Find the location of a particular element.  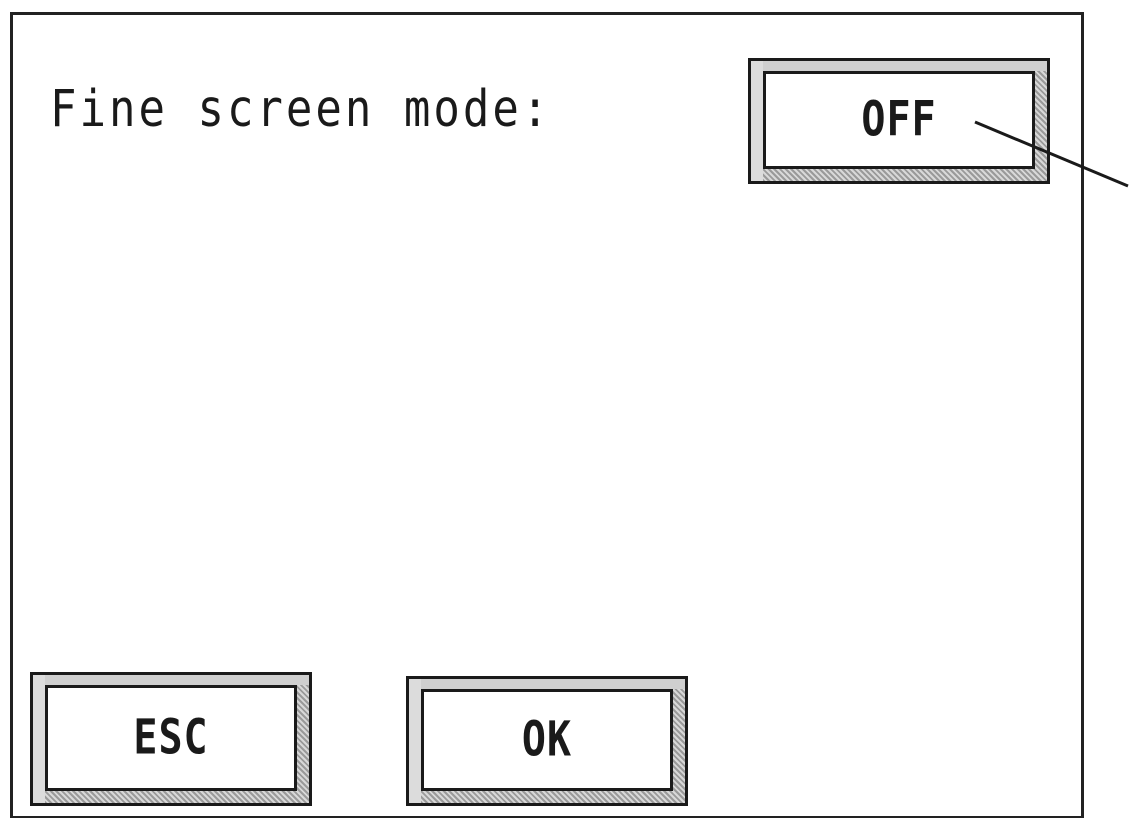

leader-line is located at coordinates (1051, 154).